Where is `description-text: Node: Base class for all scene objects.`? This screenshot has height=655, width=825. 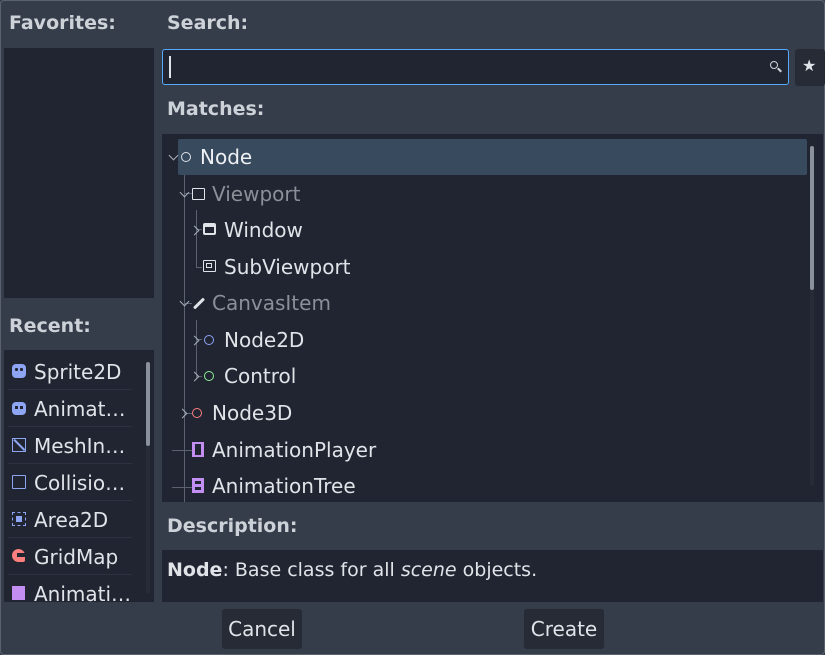
description-text: Node: Base class for all scene objects. is located at coordinates (352, 570).